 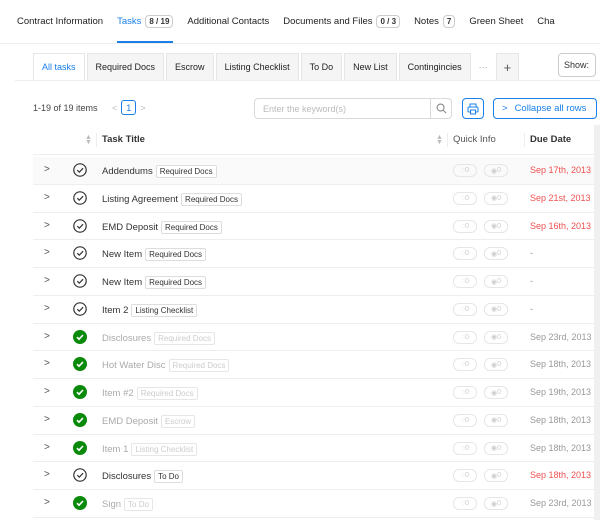 What do you see at coordinates (159, 338) in the screenshot?
I see `task-title: Disclosures Required Docs` at bounding box center [159, 338].